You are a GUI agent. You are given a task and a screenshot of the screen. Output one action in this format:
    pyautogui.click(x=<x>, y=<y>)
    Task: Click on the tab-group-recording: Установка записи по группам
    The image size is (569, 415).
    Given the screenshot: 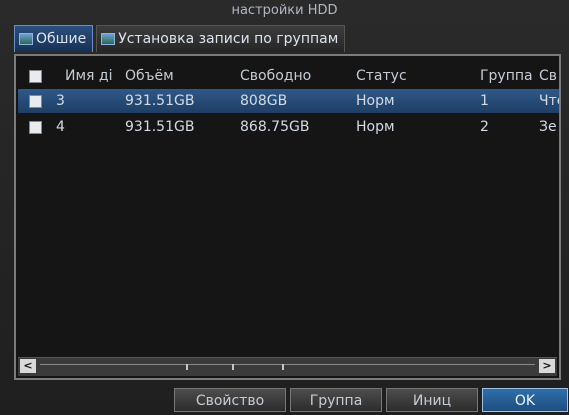 What is the action you would take?
    pyautogui.click(x=221, y=38)
    